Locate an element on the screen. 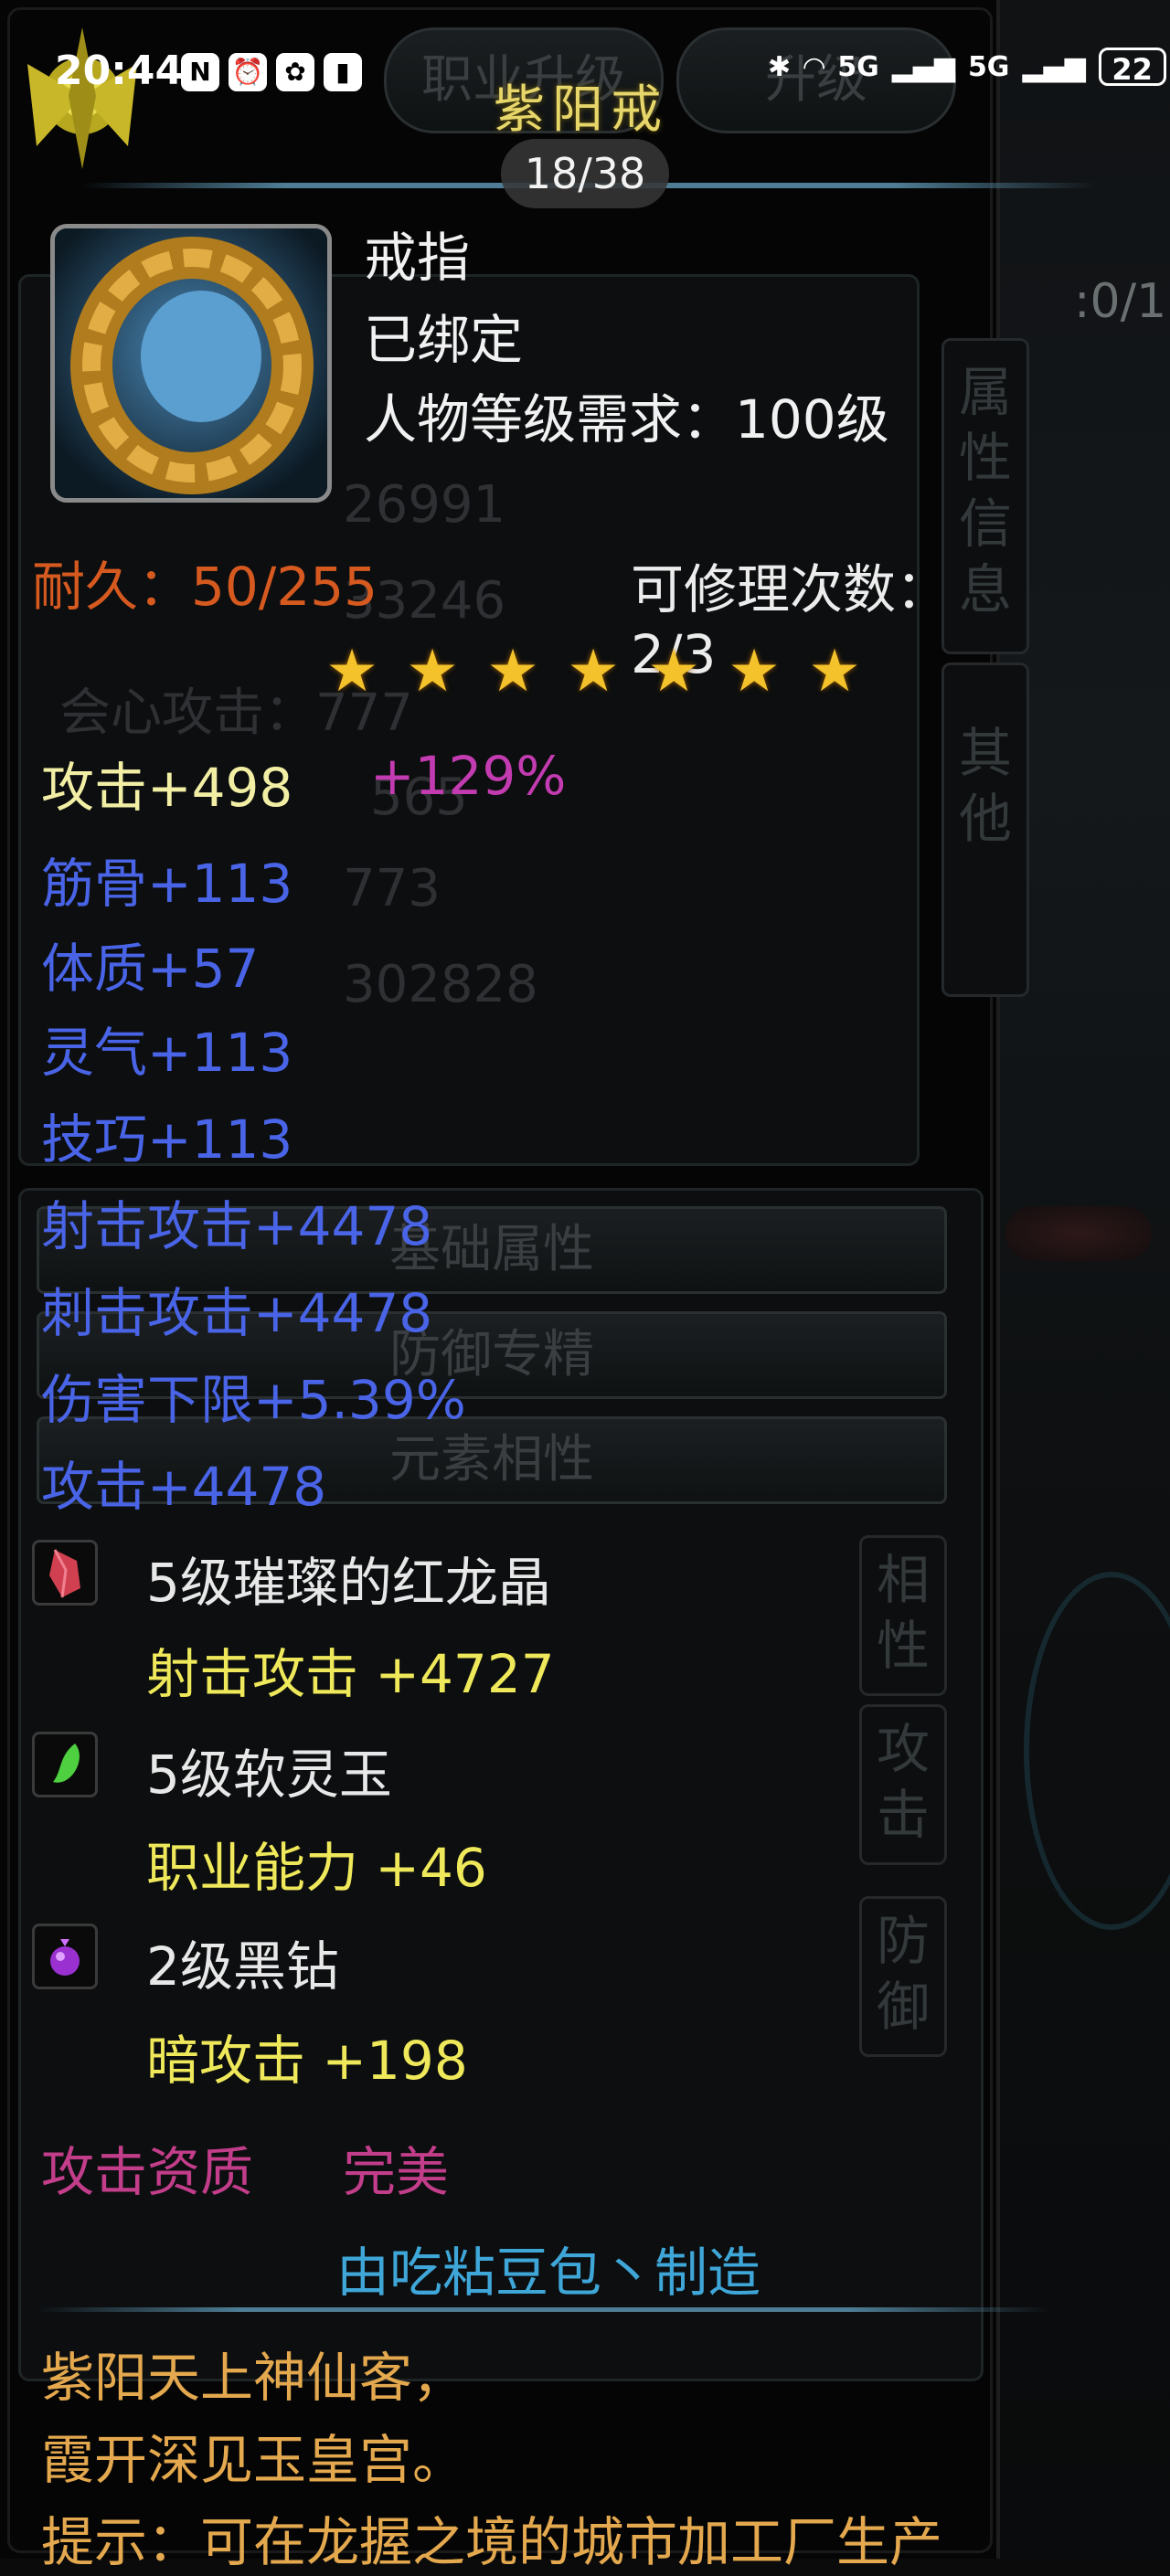 The height and width of the screenshot is (2576, 1170). item-bound-status: 已绑定 is located at coordinates (444, 340).